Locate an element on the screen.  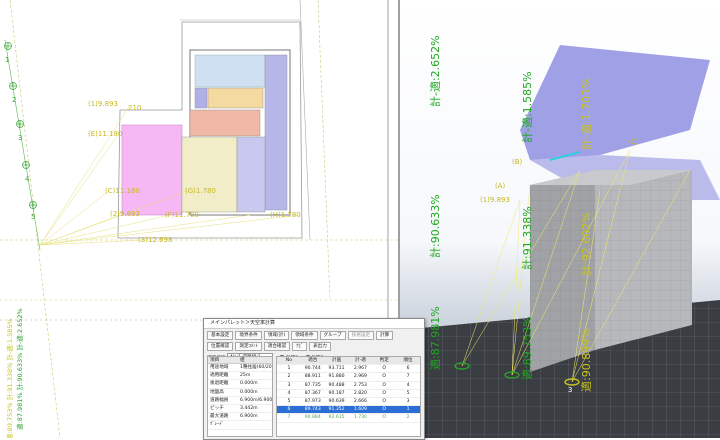
cell: 88.911 is located at coordinates (312, 377).